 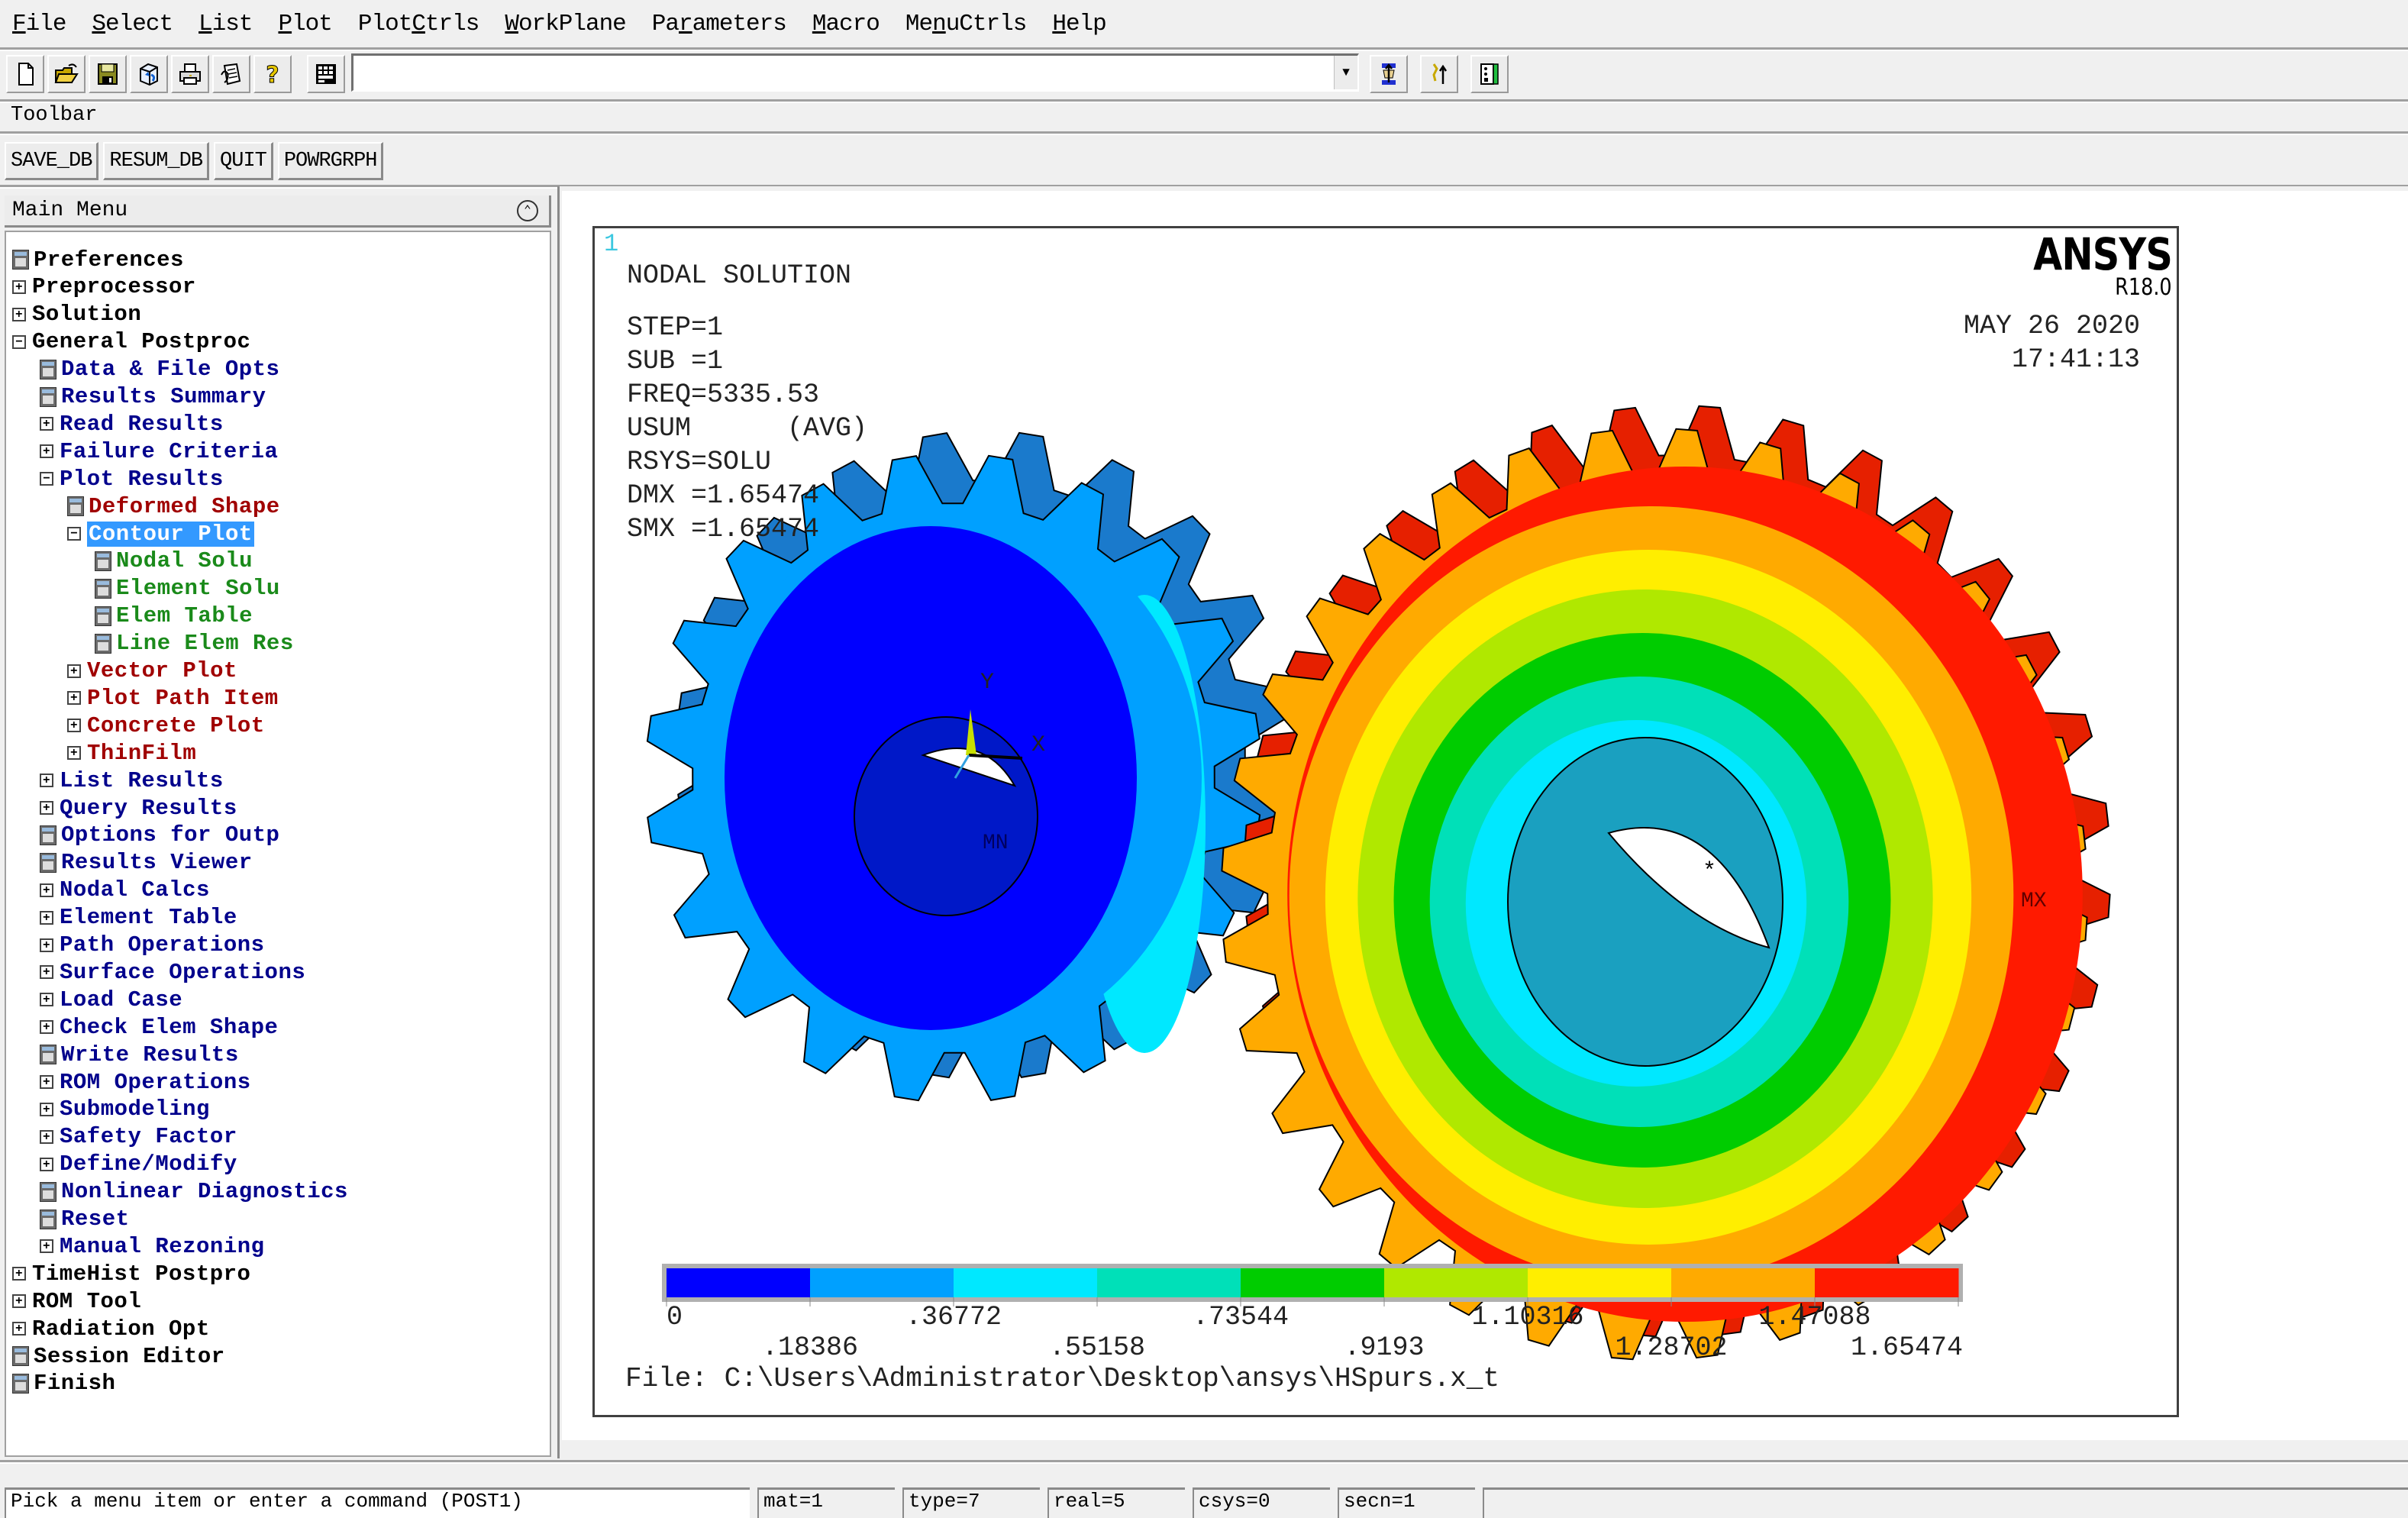 I want to click on contact-manager-button, so click(x=1489, y=74).